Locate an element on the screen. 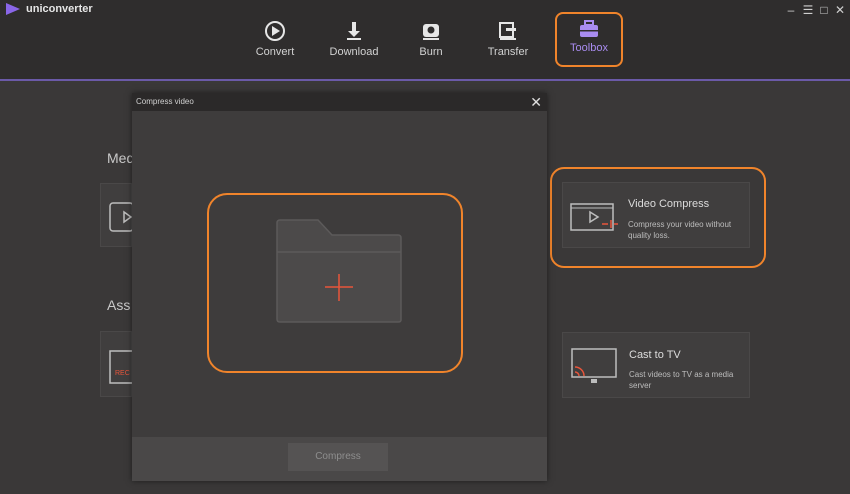 This screenshot has height=494, width=850. nav-transfer: Transfer is located at coordinates (508, 44).